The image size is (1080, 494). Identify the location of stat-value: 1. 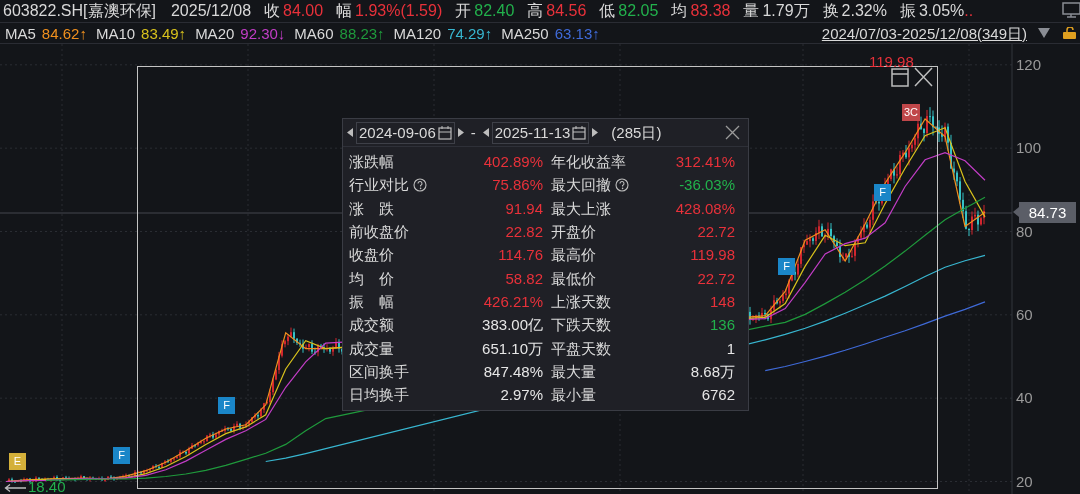
(730, 348).